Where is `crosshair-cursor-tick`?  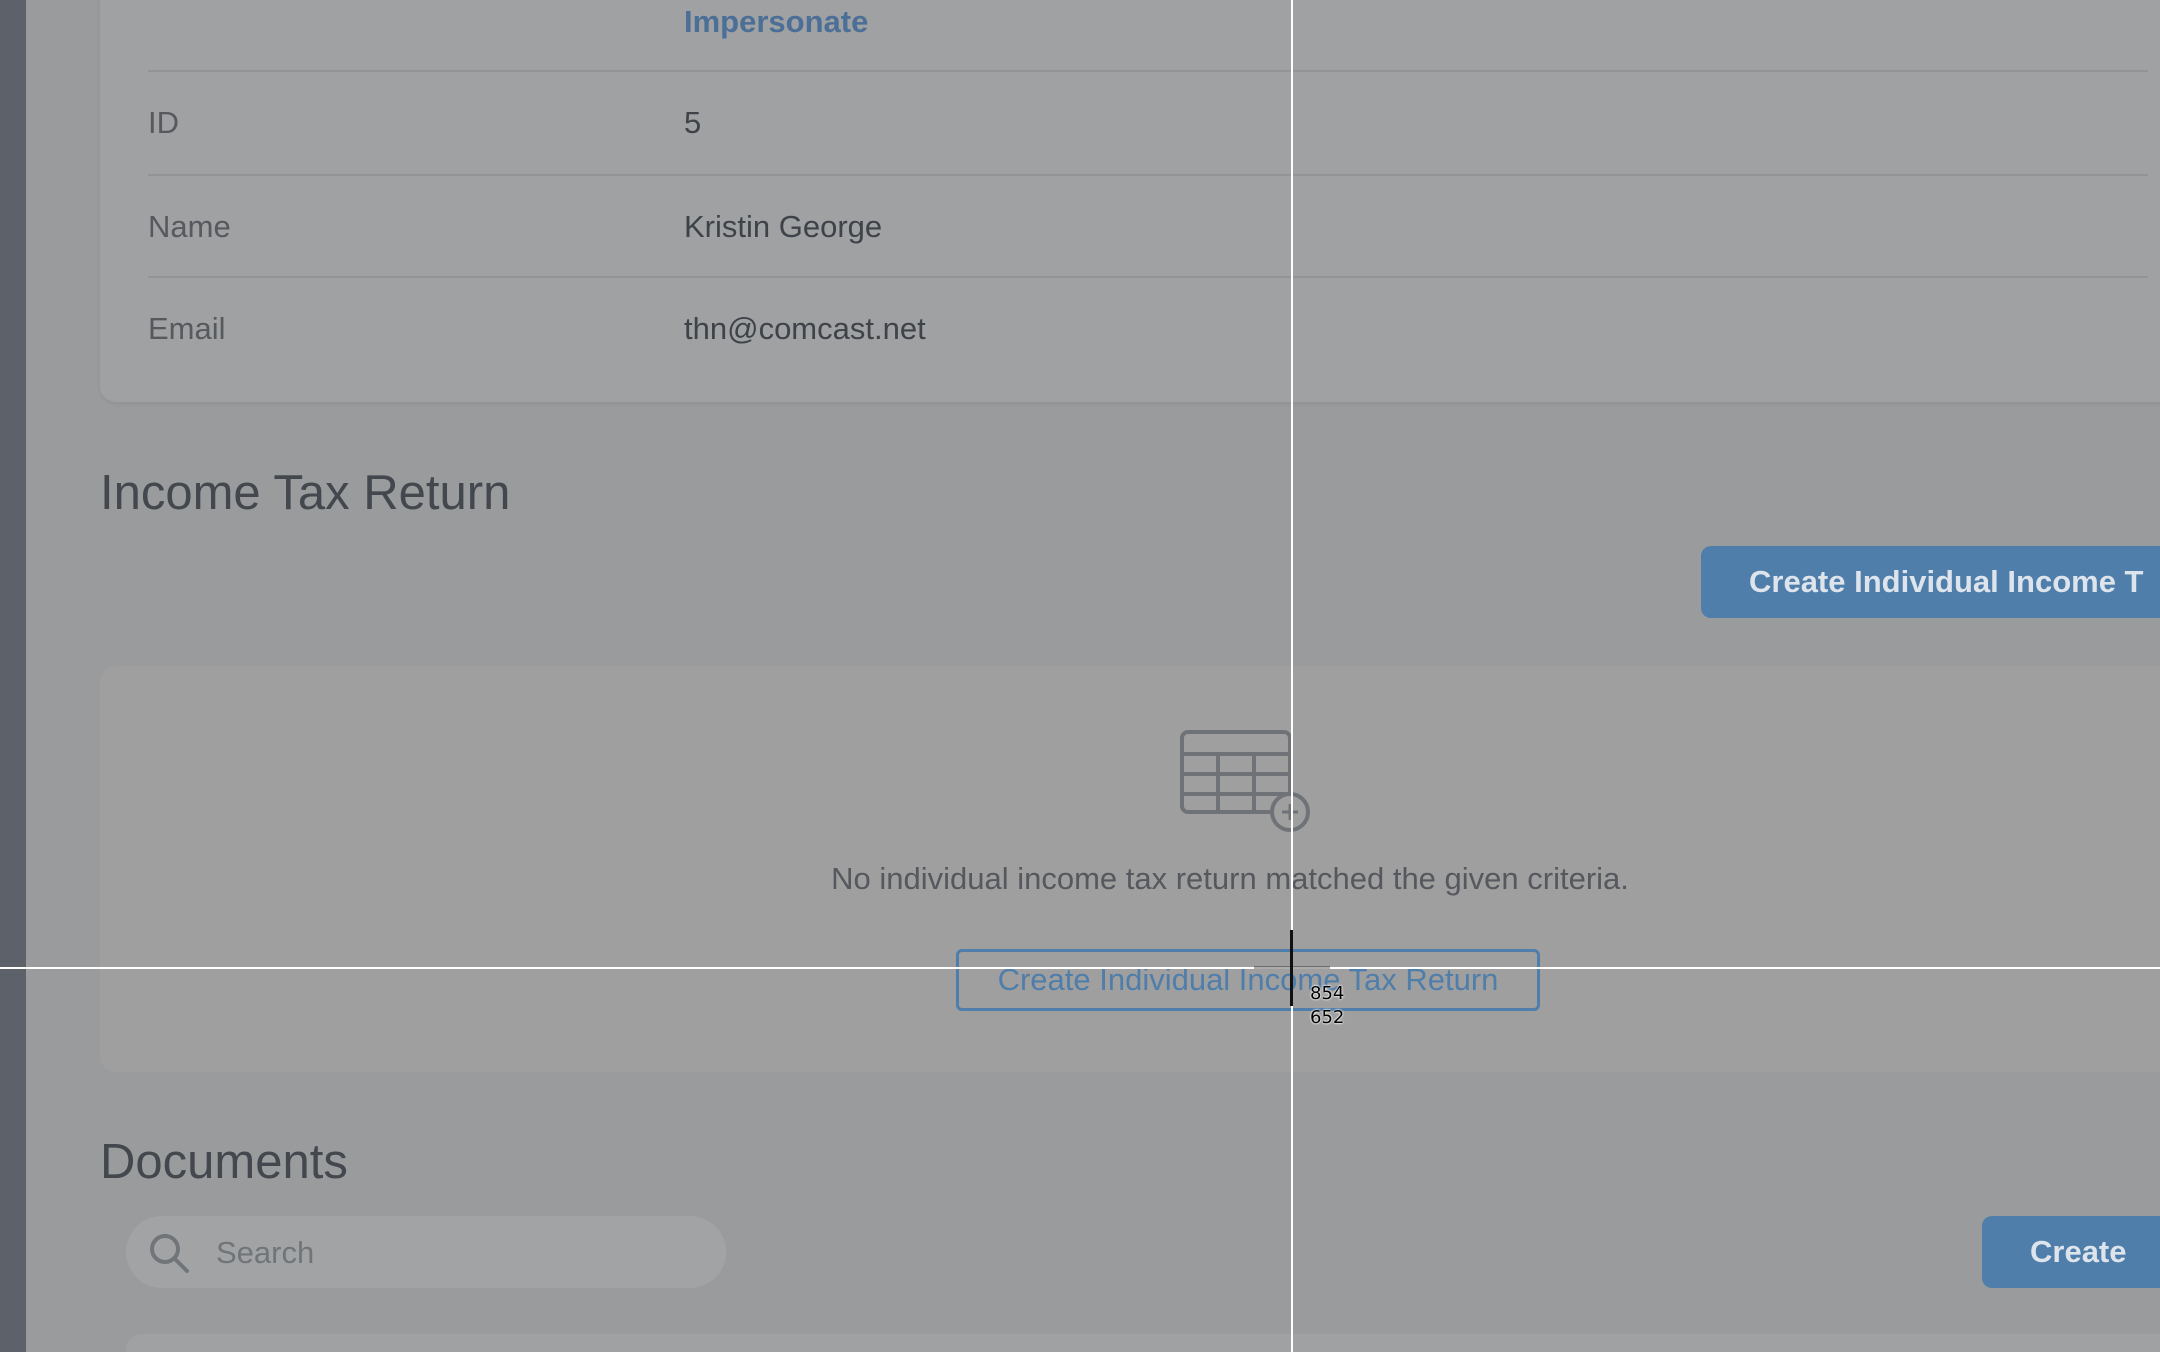 crosshair-cursor-tick is located at coordinates (1292, 967).